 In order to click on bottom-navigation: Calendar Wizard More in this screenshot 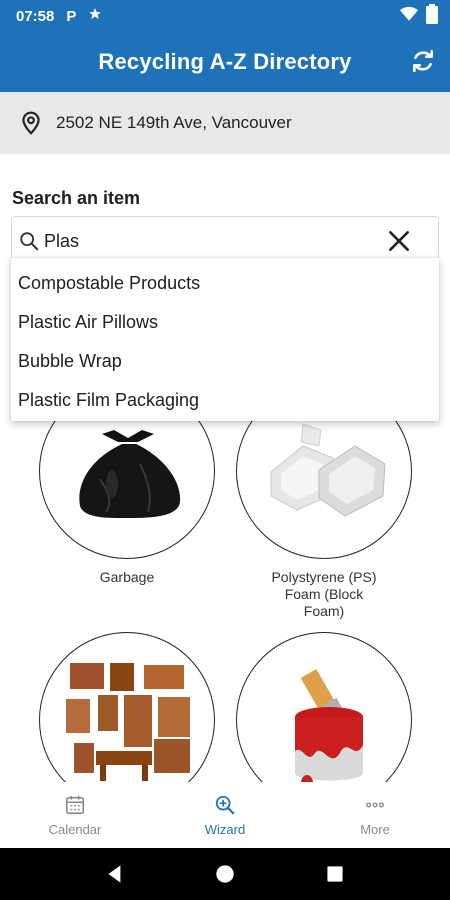, I will do `click(225, 815)`.